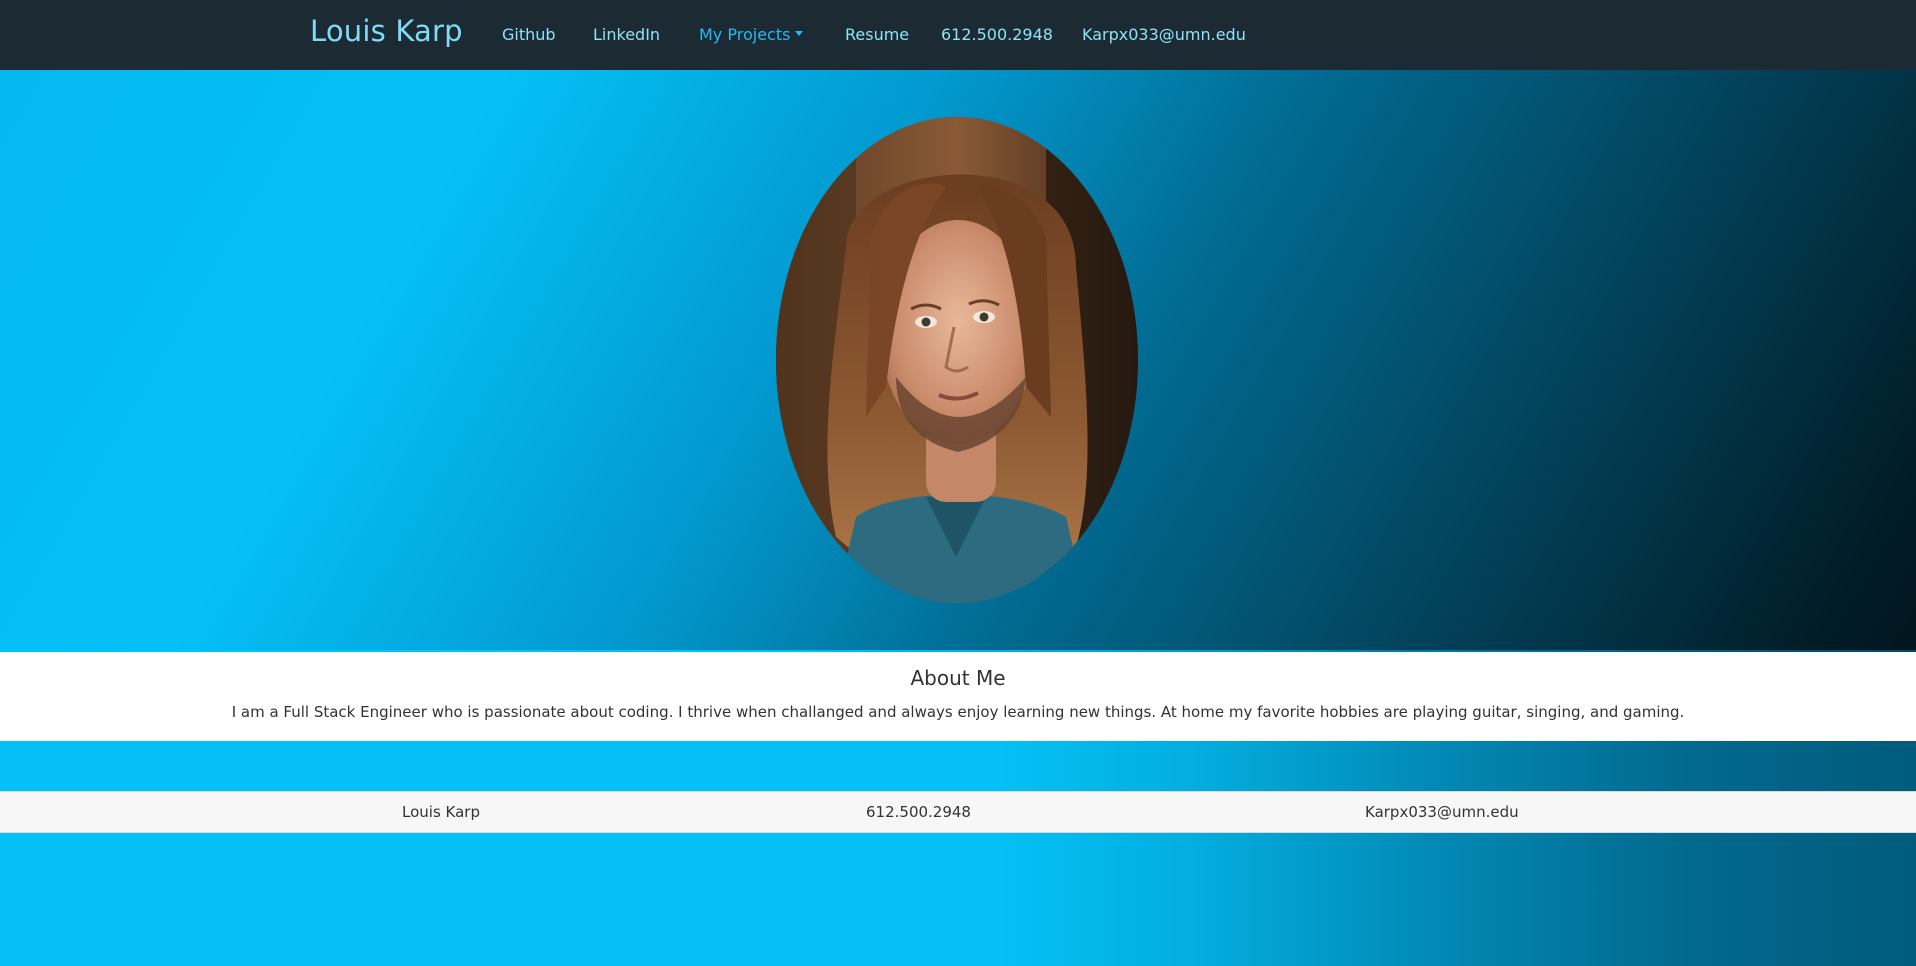 Image resolution: width=1916 pixels, height=966 pixels. Describe the element at coordinates (529, 34) in the screenshot. I see `nav-link-github: Github` at that location.